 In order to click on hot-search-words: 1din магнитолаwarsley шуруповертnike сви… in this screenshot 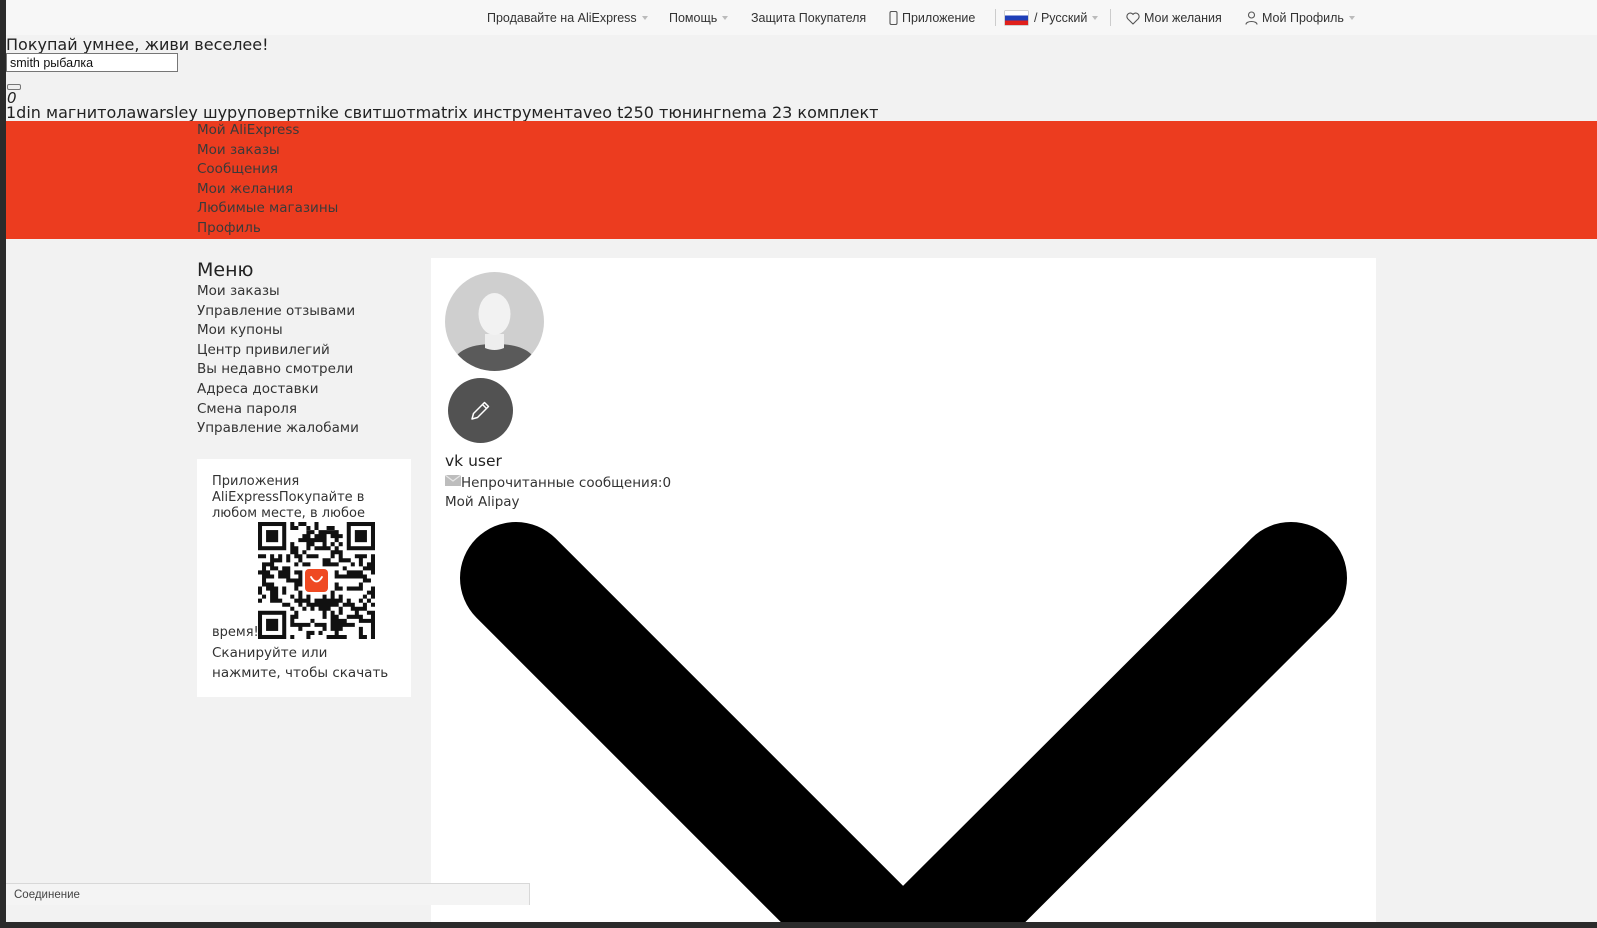, I will do `click(442, 113)`.